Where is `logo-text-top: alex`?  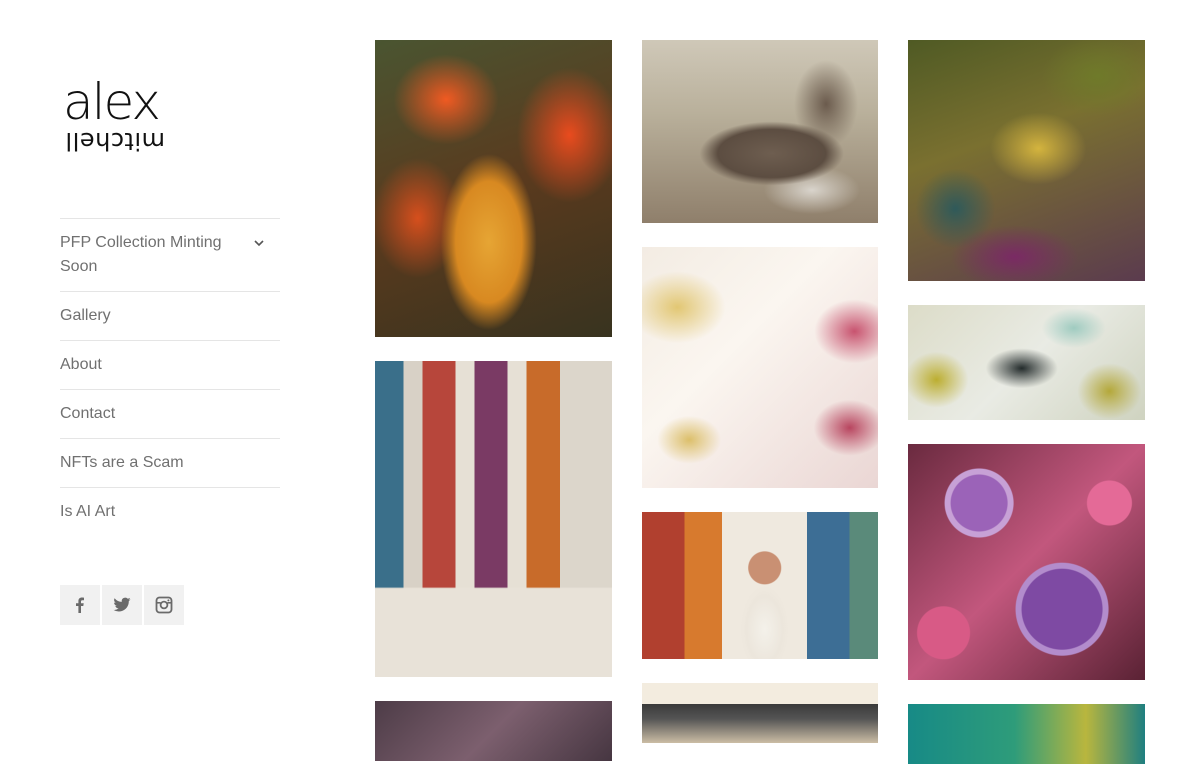
logo-text-top: alex is located at coordinates (112, 102).